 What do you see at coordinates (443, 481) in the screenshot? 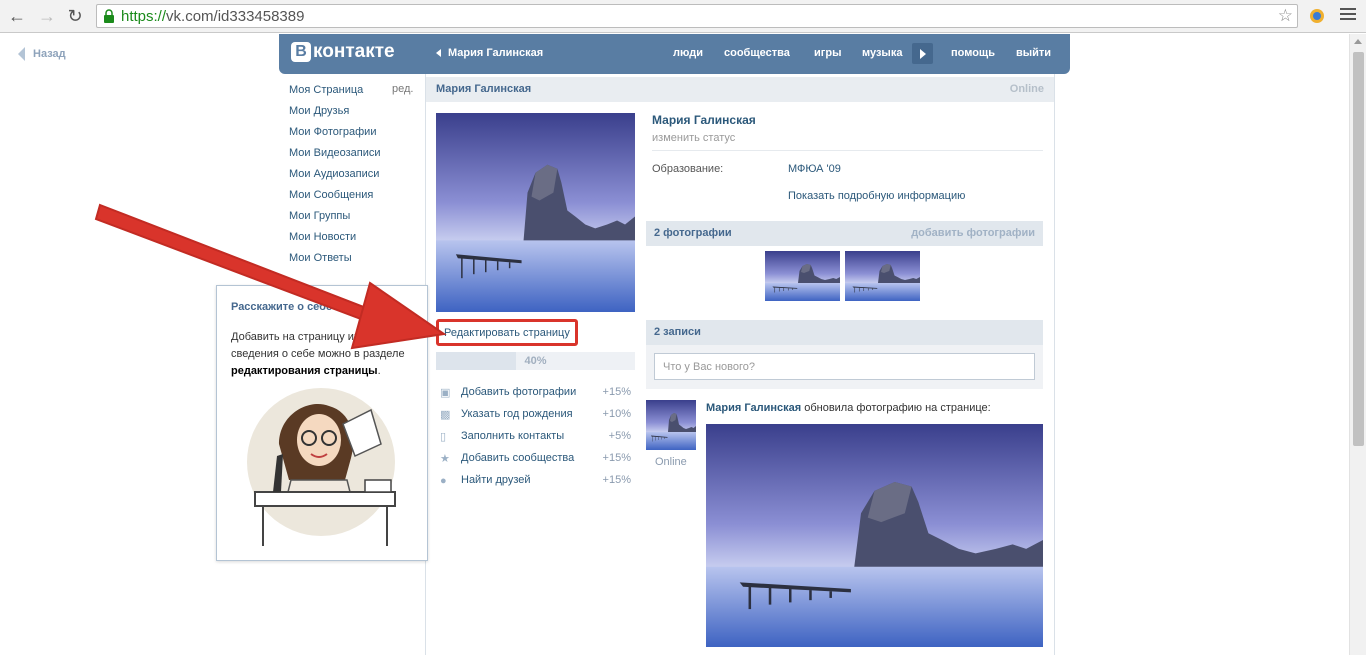
I see `friends-icon: ●` at bounding box center [443, 481].